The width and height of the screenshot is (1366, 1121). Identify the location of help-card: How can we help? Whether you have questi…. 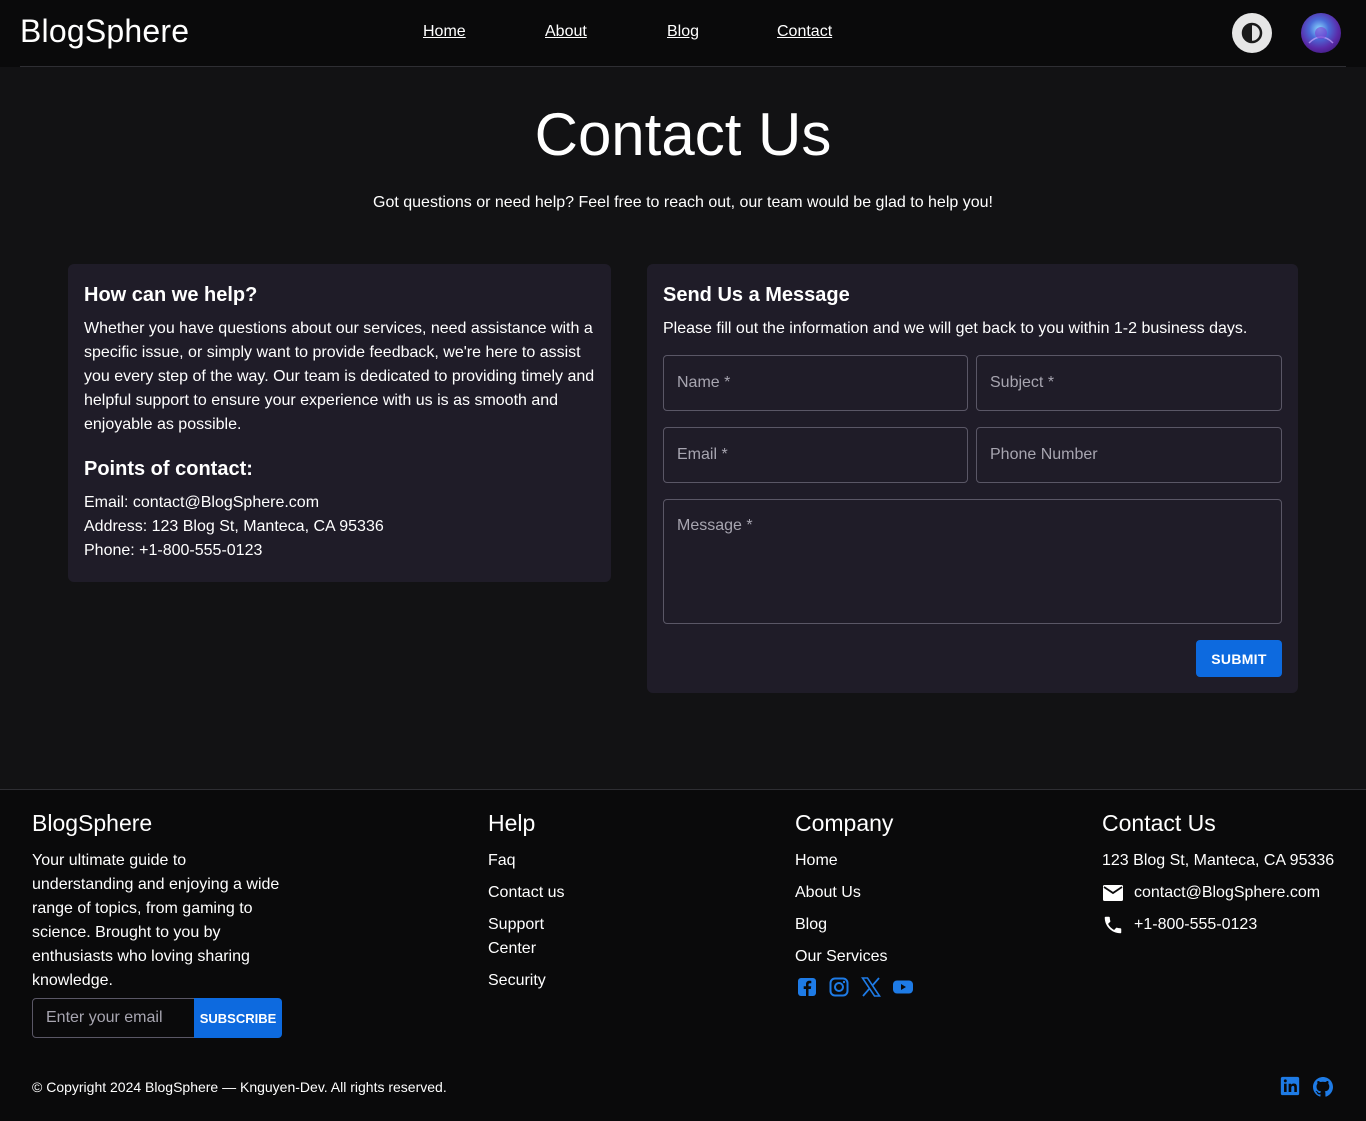
(339, 423).